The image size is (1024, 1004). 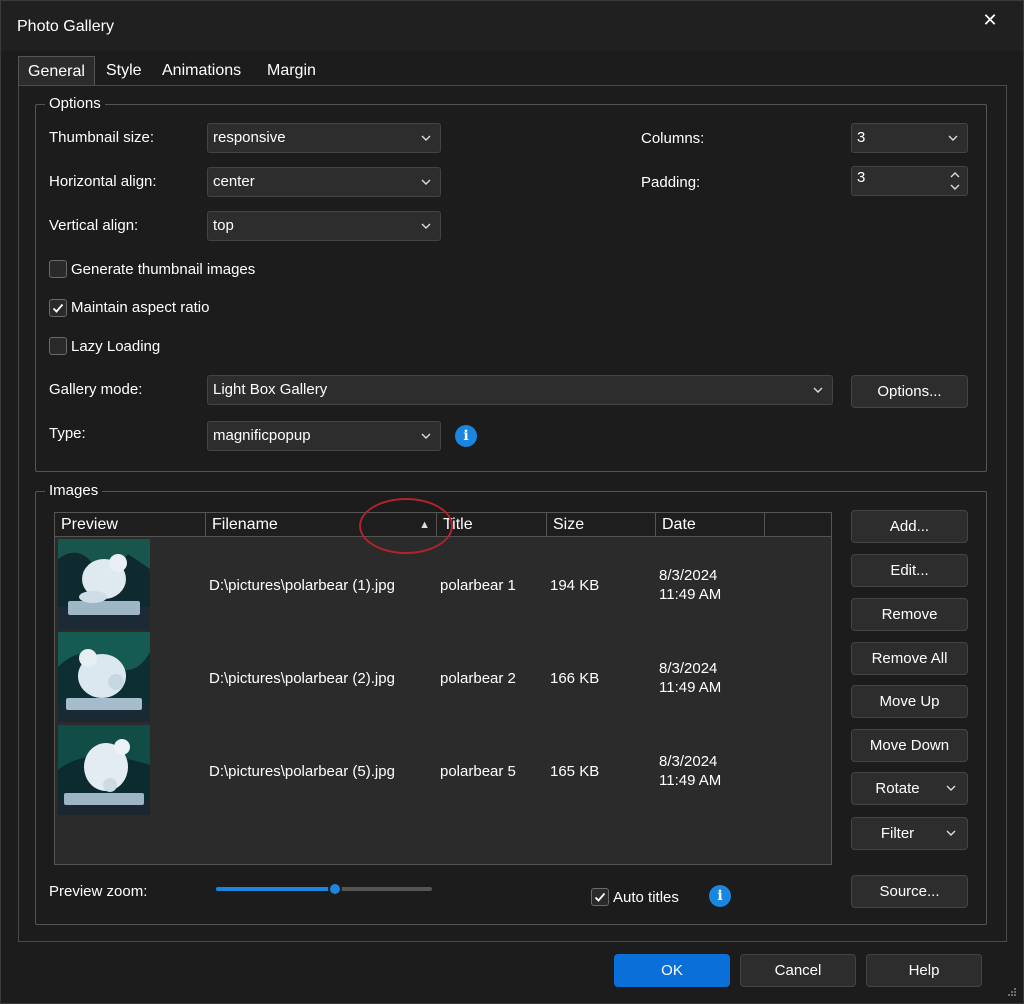 I want to click on tab-margin: Margin, so click(x=291, y=71).